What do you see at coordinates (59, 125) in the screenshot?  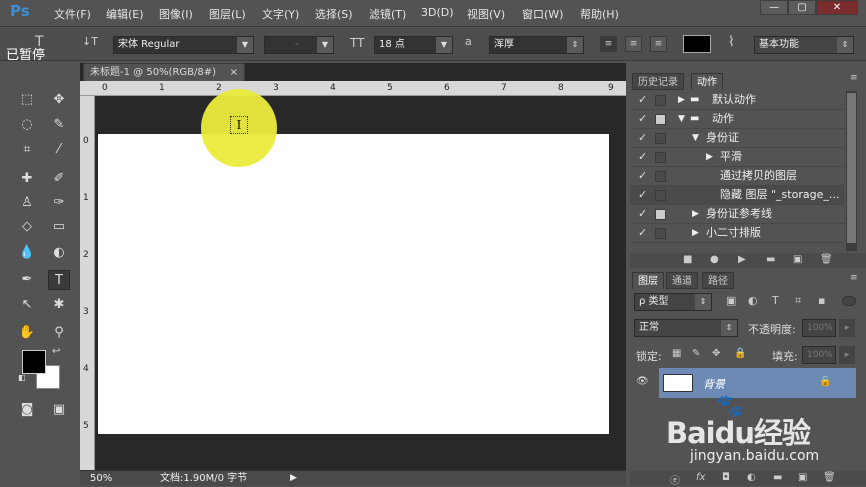 I see `quick-select-tool-icon: ✎` at bounding box center [59, 125].